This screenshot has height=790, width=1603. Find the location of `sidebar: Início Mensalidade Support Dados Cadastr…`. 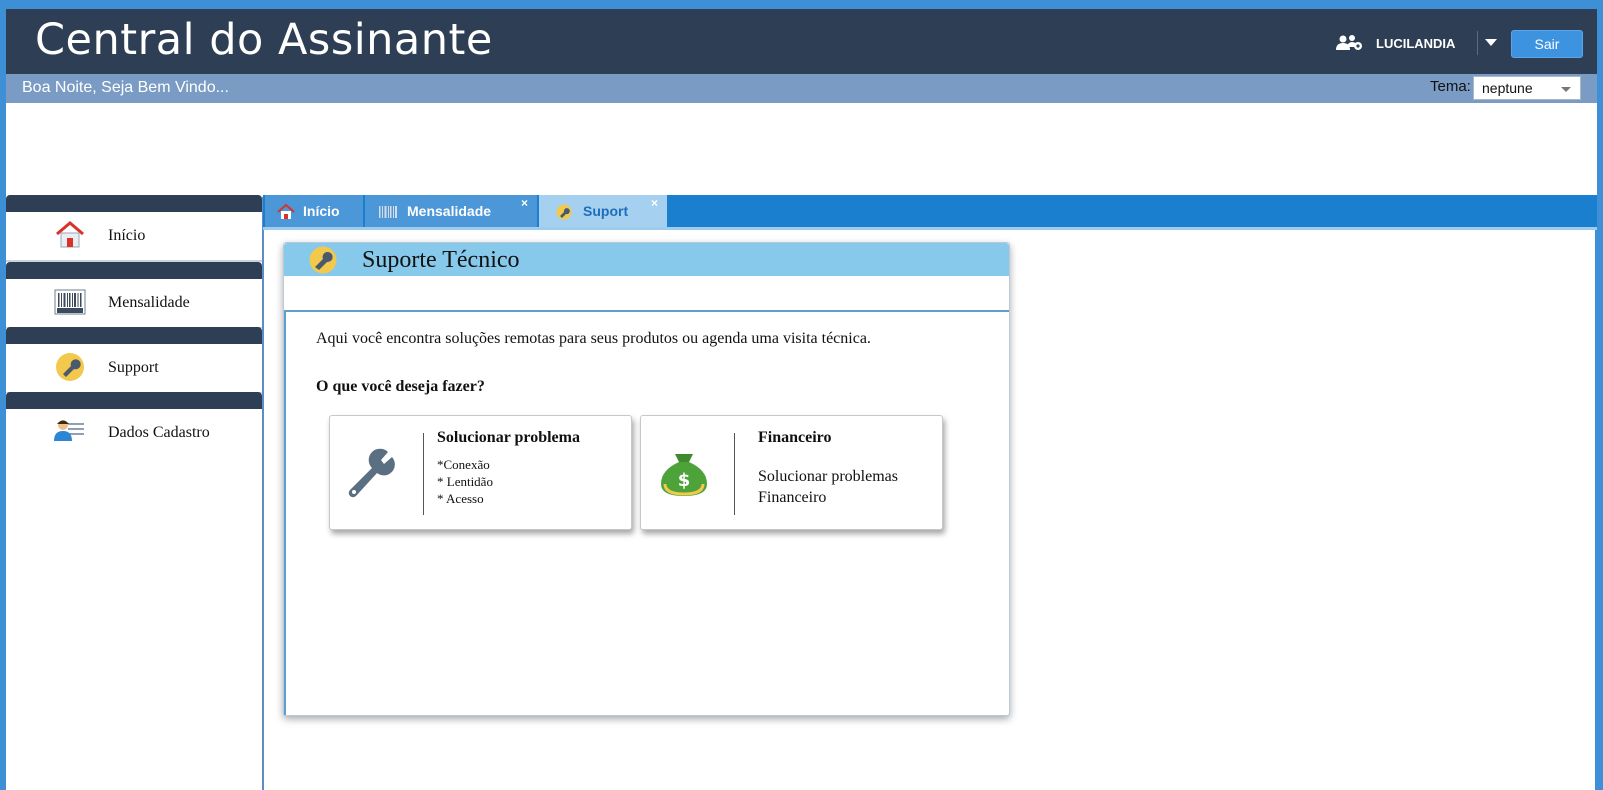

sidebar: Início Mensalidade Support Dados Cadastr… is located at coordinates (134, 492).